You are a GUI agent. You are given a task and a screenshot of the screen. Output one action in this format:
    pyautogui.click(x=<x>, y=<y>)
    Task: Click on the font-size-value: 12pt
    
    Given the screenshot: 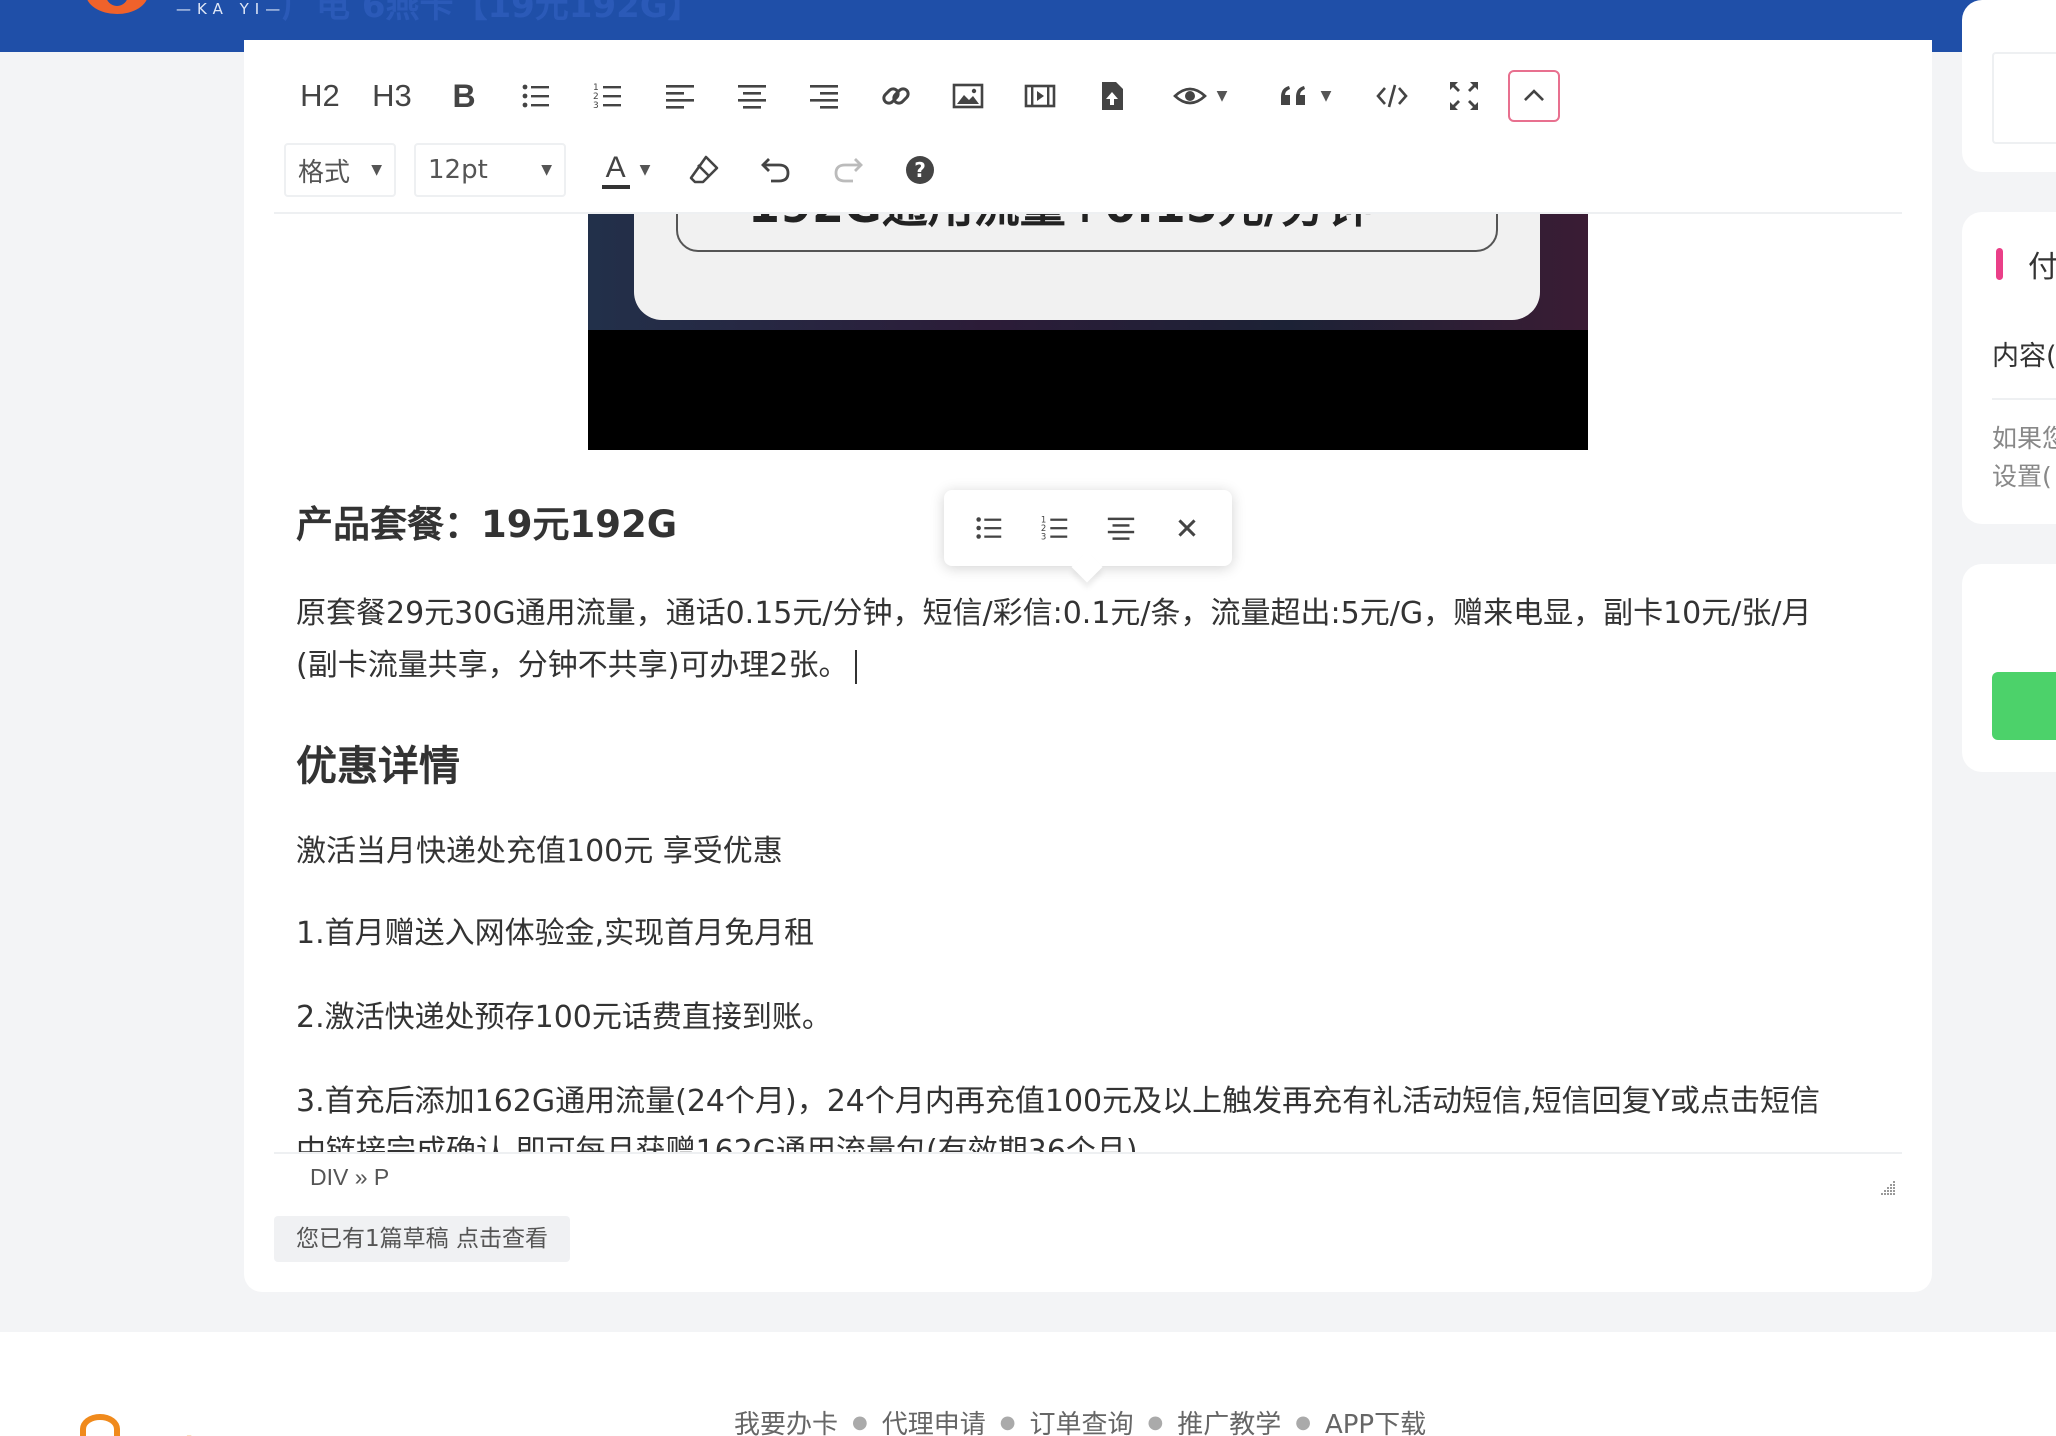 What is the action you would take?
    pyautogui.click(x=458, y=170)
    